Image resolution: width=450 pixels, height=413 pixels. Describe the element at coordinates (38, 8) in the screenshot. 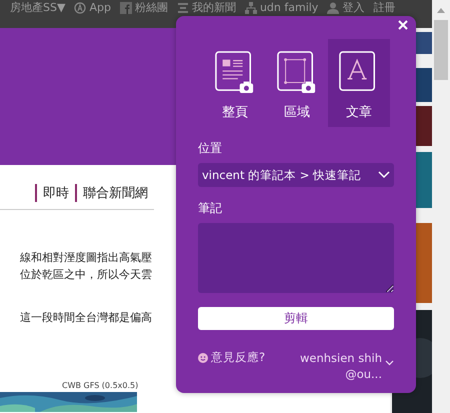

I see `top-bar-link: 房地產SS▼` at that location.